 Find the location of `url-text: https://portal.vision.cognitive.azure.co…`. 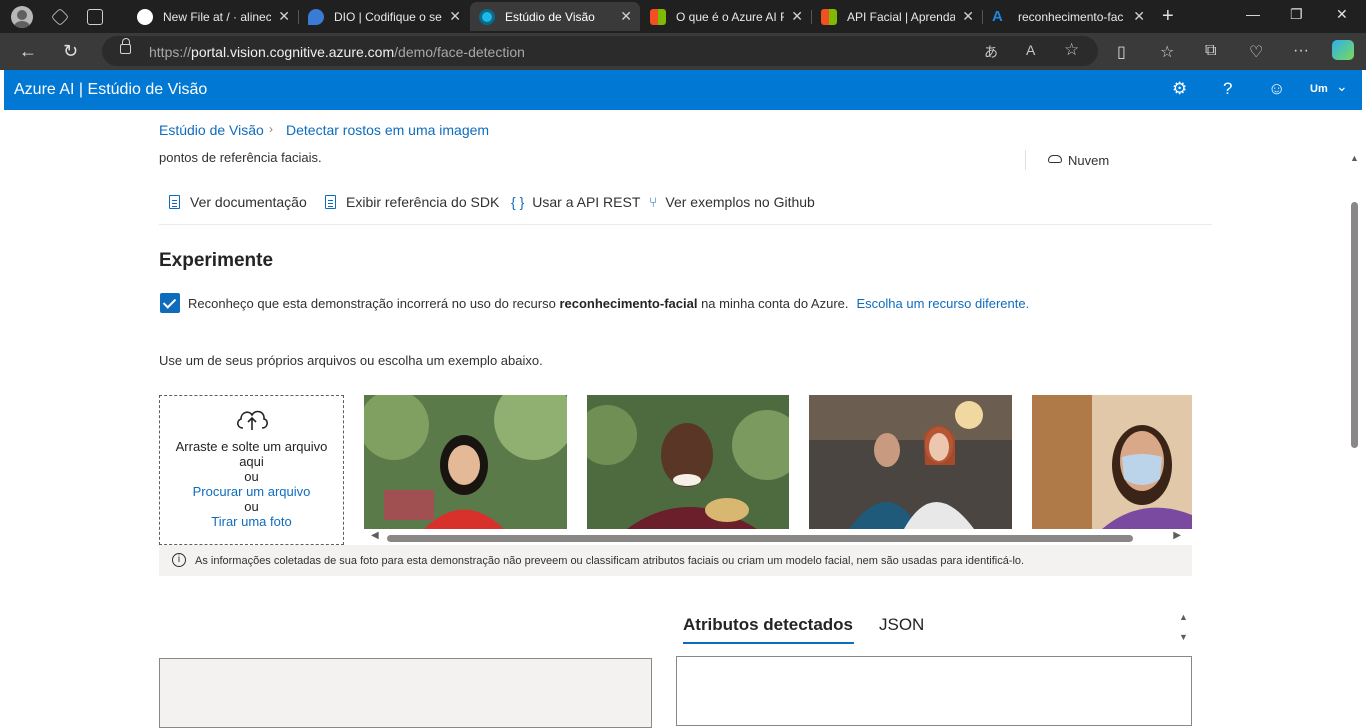

url-text: https://portal.vision.cognitive.azure.co… is located at coordinates (337, 52).